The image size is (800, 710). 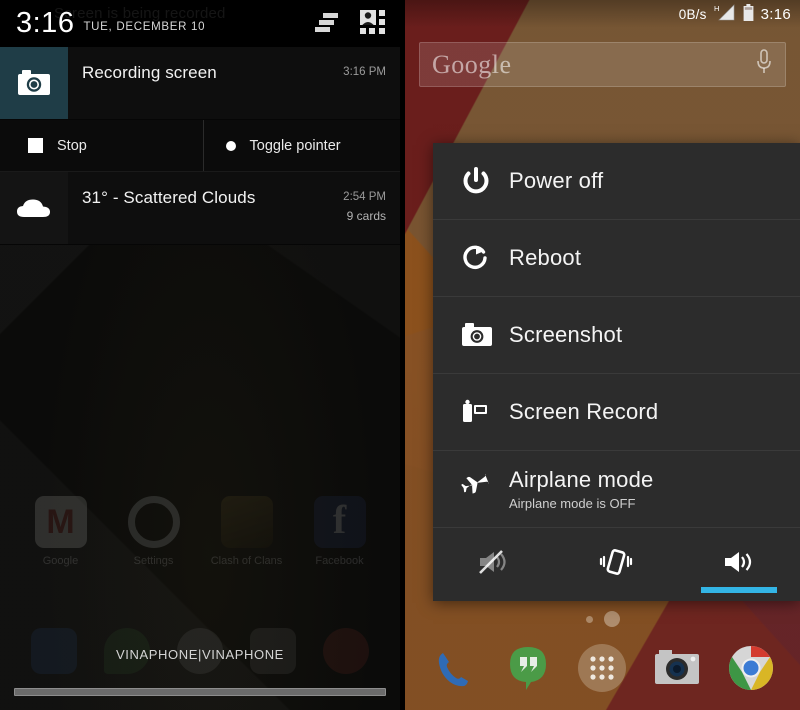 I want to click on ghost-app-grid: Google Settings Clash of Clans Facebook, so click(x=200, y=531).